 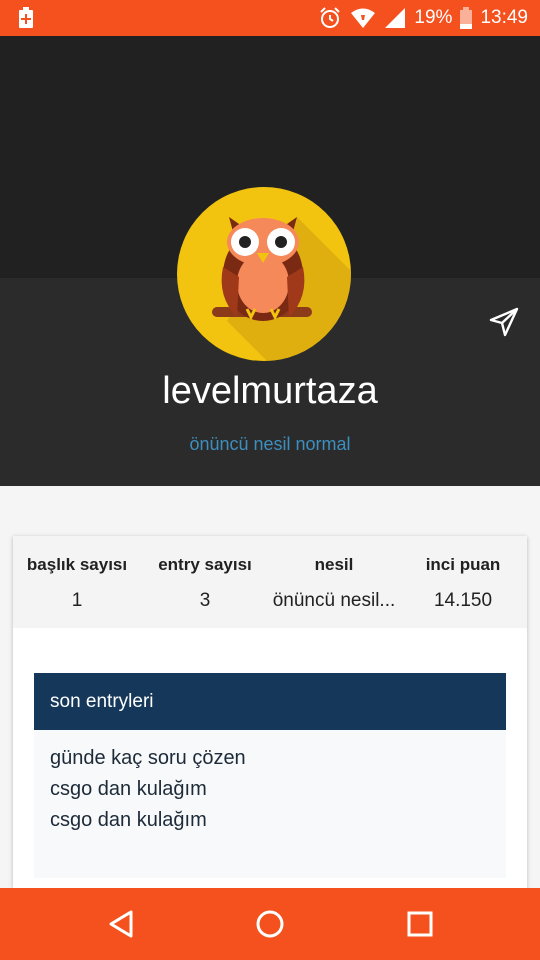 I want to click on clock: 13:49, so click(x=504, y=17).